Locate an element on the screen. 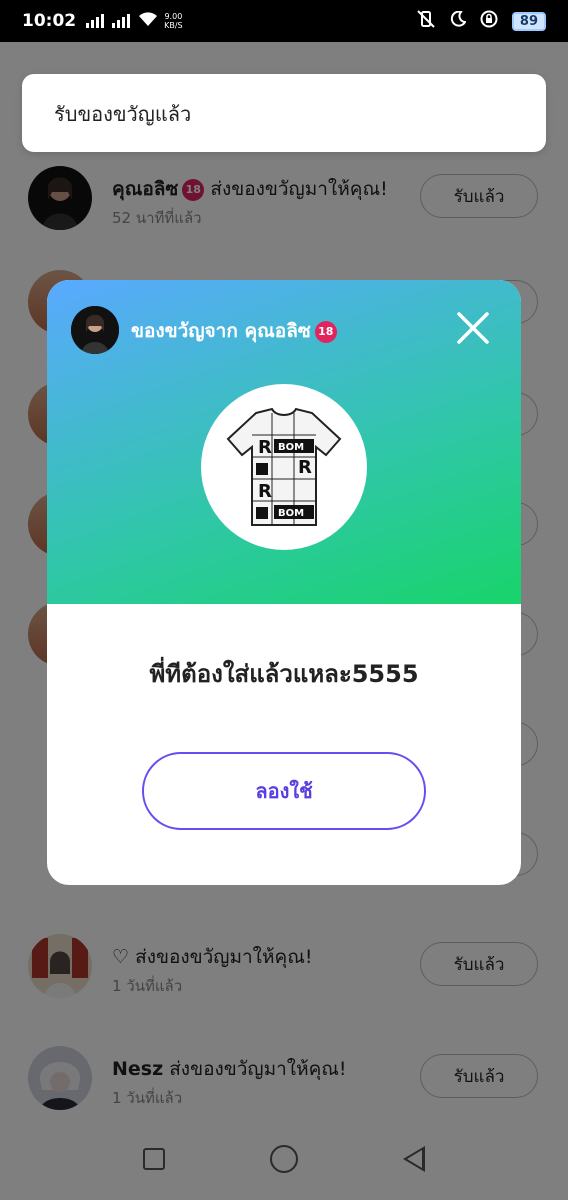 The height and width of the screenshot is (1200, 568). sender-avatar is located at coordinates (95, 330).